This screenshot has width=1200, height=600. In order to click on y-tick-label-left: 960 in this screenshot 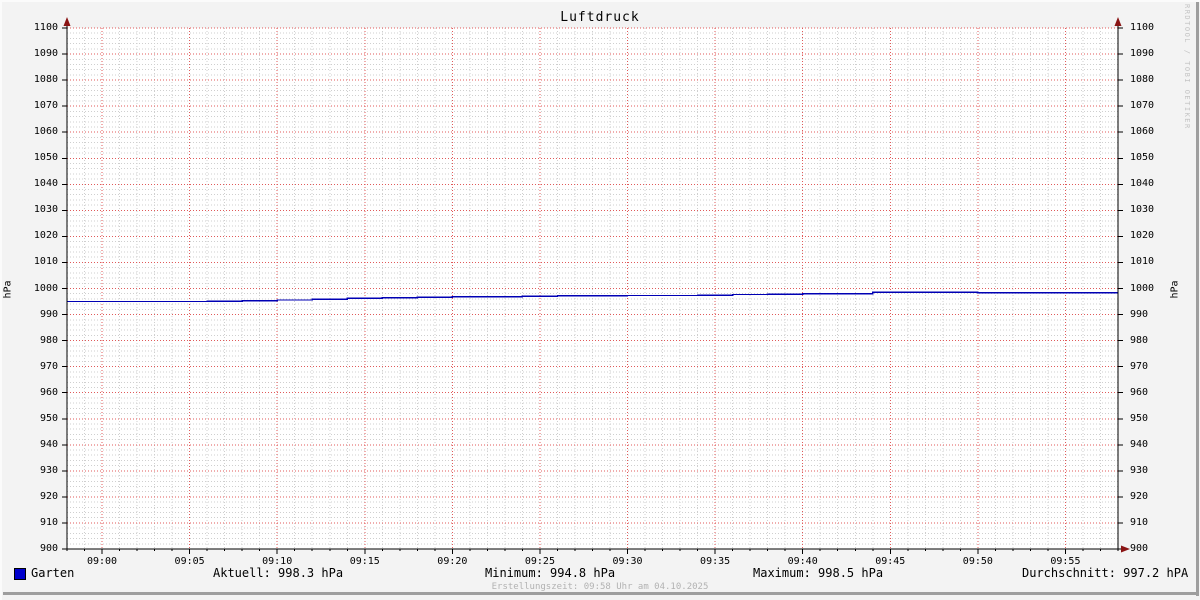, I will do `click(48, 392)`.